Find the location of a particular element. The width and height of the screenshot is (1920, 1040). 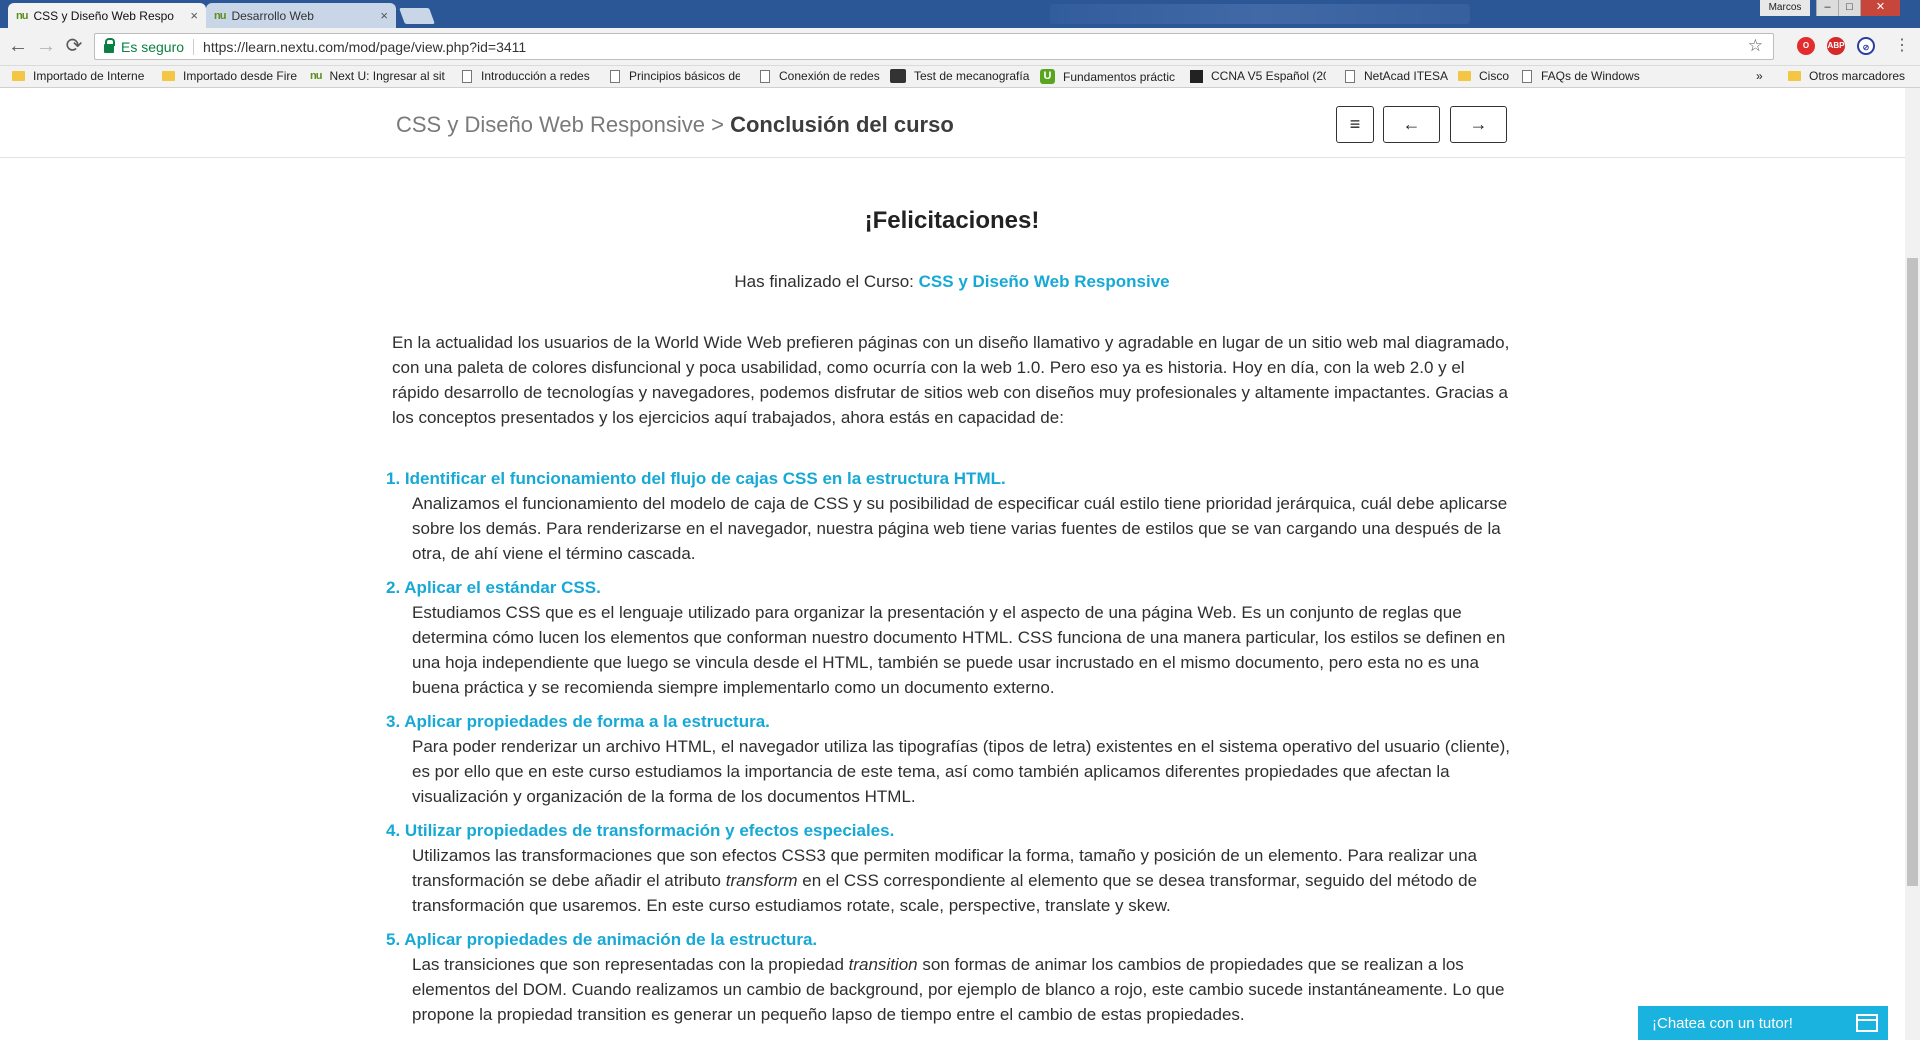

secure-label: Es seguro is located at coordinates (153, 46).